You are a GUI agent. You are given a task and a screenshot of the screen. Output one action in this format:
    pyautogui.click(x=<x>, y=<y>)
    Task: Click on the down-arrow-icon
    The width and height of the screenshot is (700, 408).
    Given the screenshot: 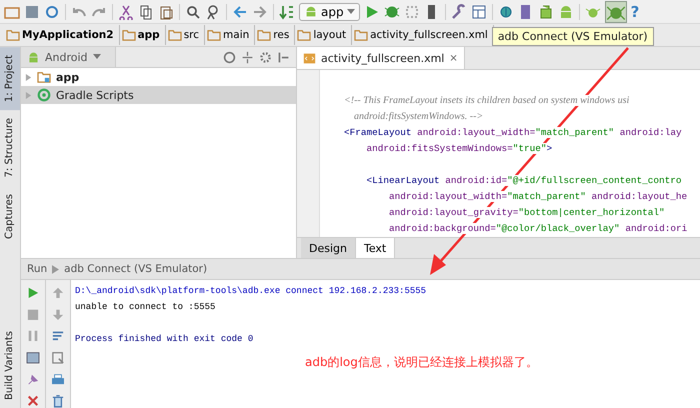 What is the action you would take?
    pyautogui.click(x=58, y=315)
    